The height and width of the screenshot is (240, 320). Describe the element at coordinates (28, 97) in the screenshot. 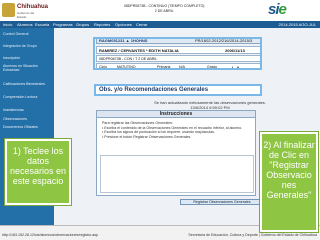

I see `sidebar-item-comprension: Comprensión Lectora` at that location.